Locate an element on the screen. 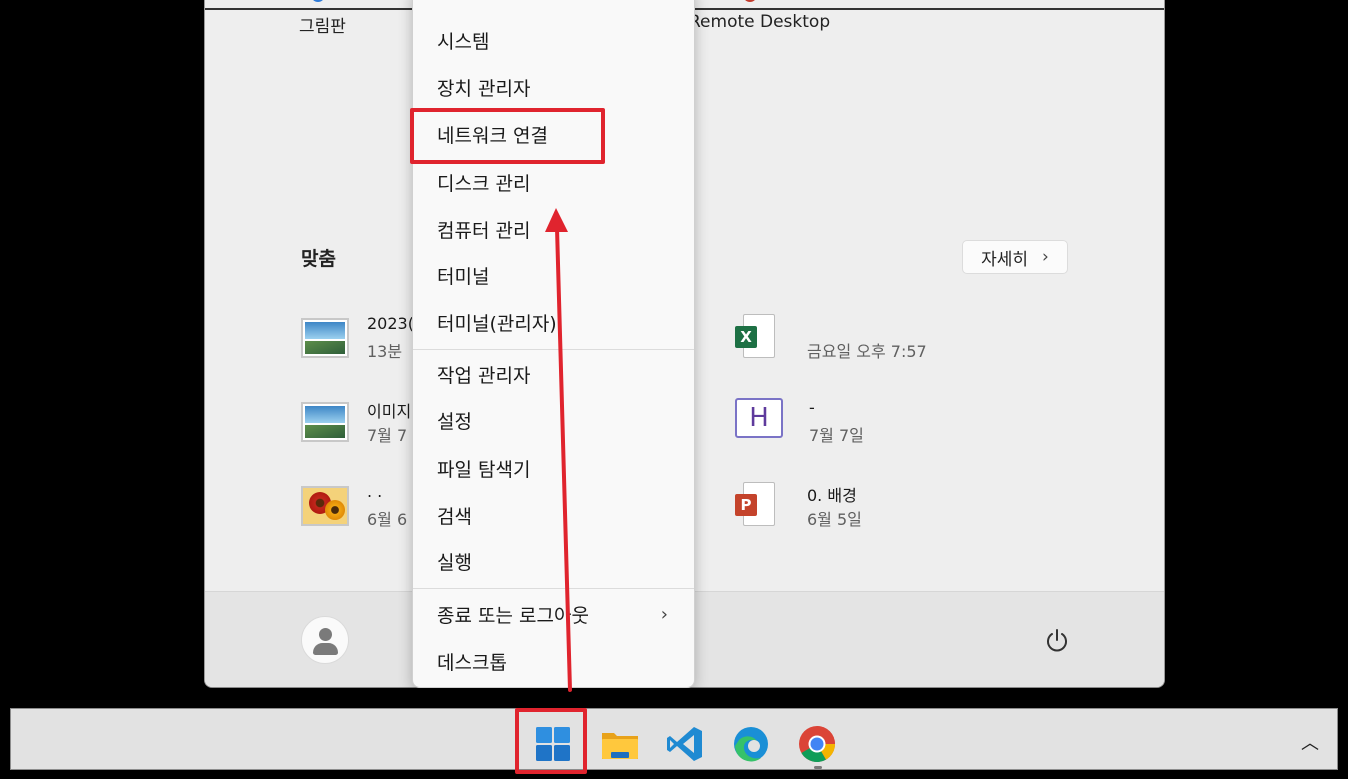  recommended-item-name: . . is located at coordinates (375, 491).